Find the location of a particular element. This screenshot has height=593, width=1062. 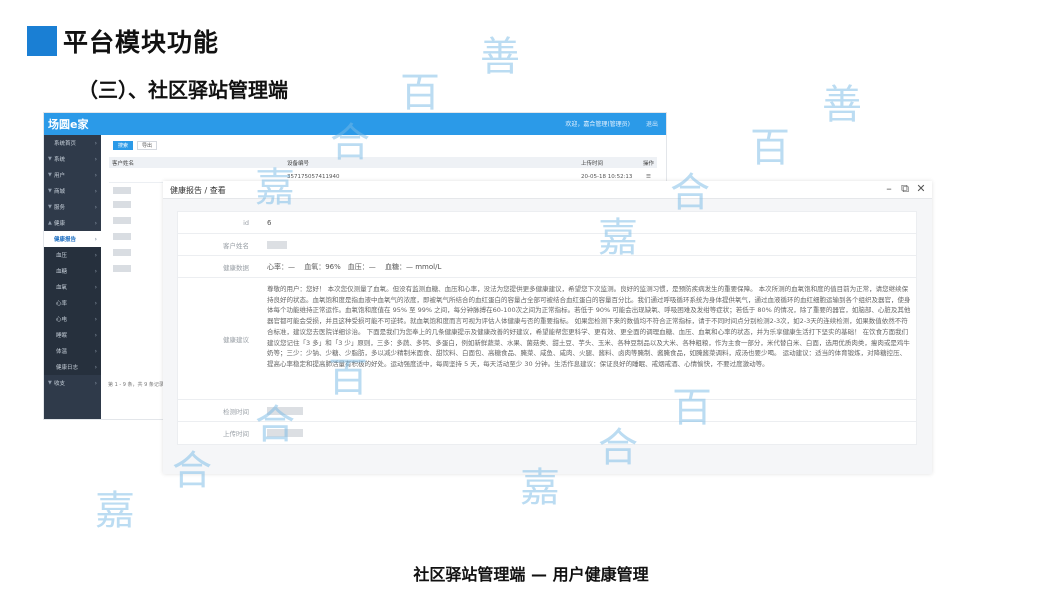

field-label: 上传时间 is located at coordinates (236, 434).